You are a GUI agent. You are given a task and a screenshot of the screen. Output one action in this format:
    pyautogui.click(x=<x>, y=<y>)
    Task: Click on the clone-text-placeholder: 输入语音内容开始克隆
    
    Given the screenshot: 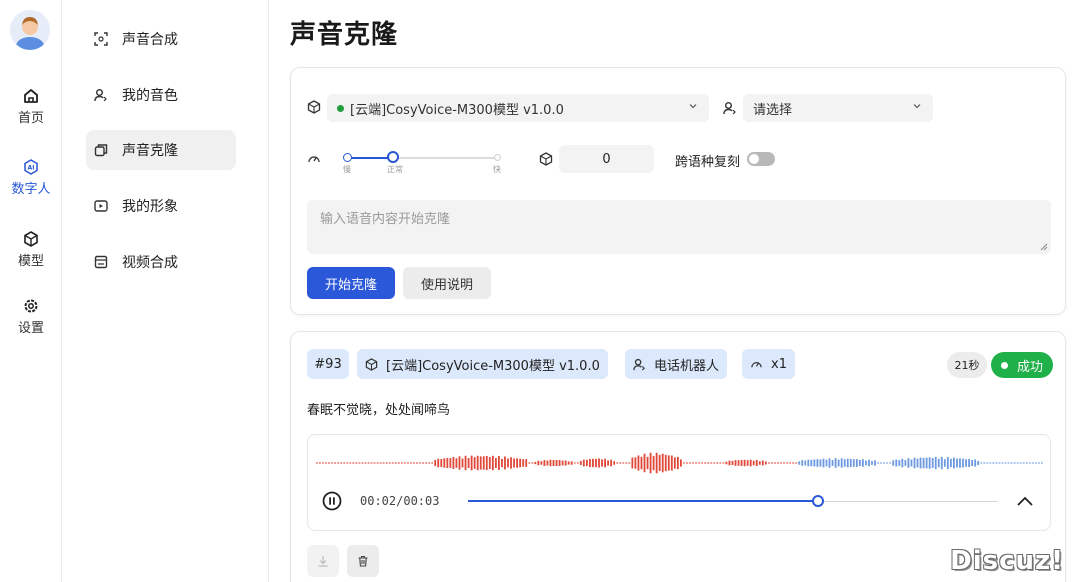 What is the action you would take?
    pyautogui.click(x=385, y=219)
    